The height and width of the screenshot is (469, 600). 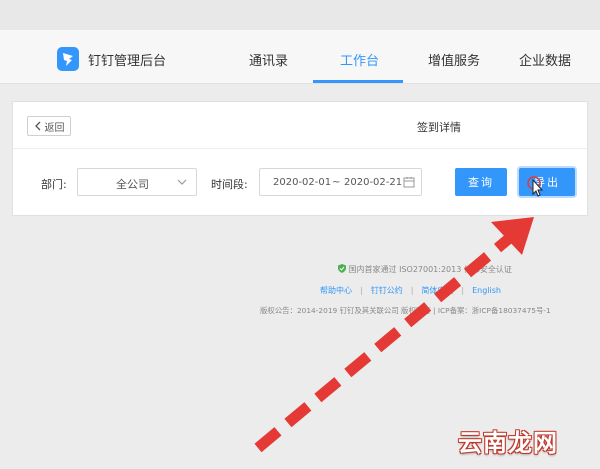 What do you see at coordinates (430, 269) in the screenshot?
I see `certification-text: 国内首家通过 ISO27001:2013 信息安全认证` at bounding box center [430, 269].